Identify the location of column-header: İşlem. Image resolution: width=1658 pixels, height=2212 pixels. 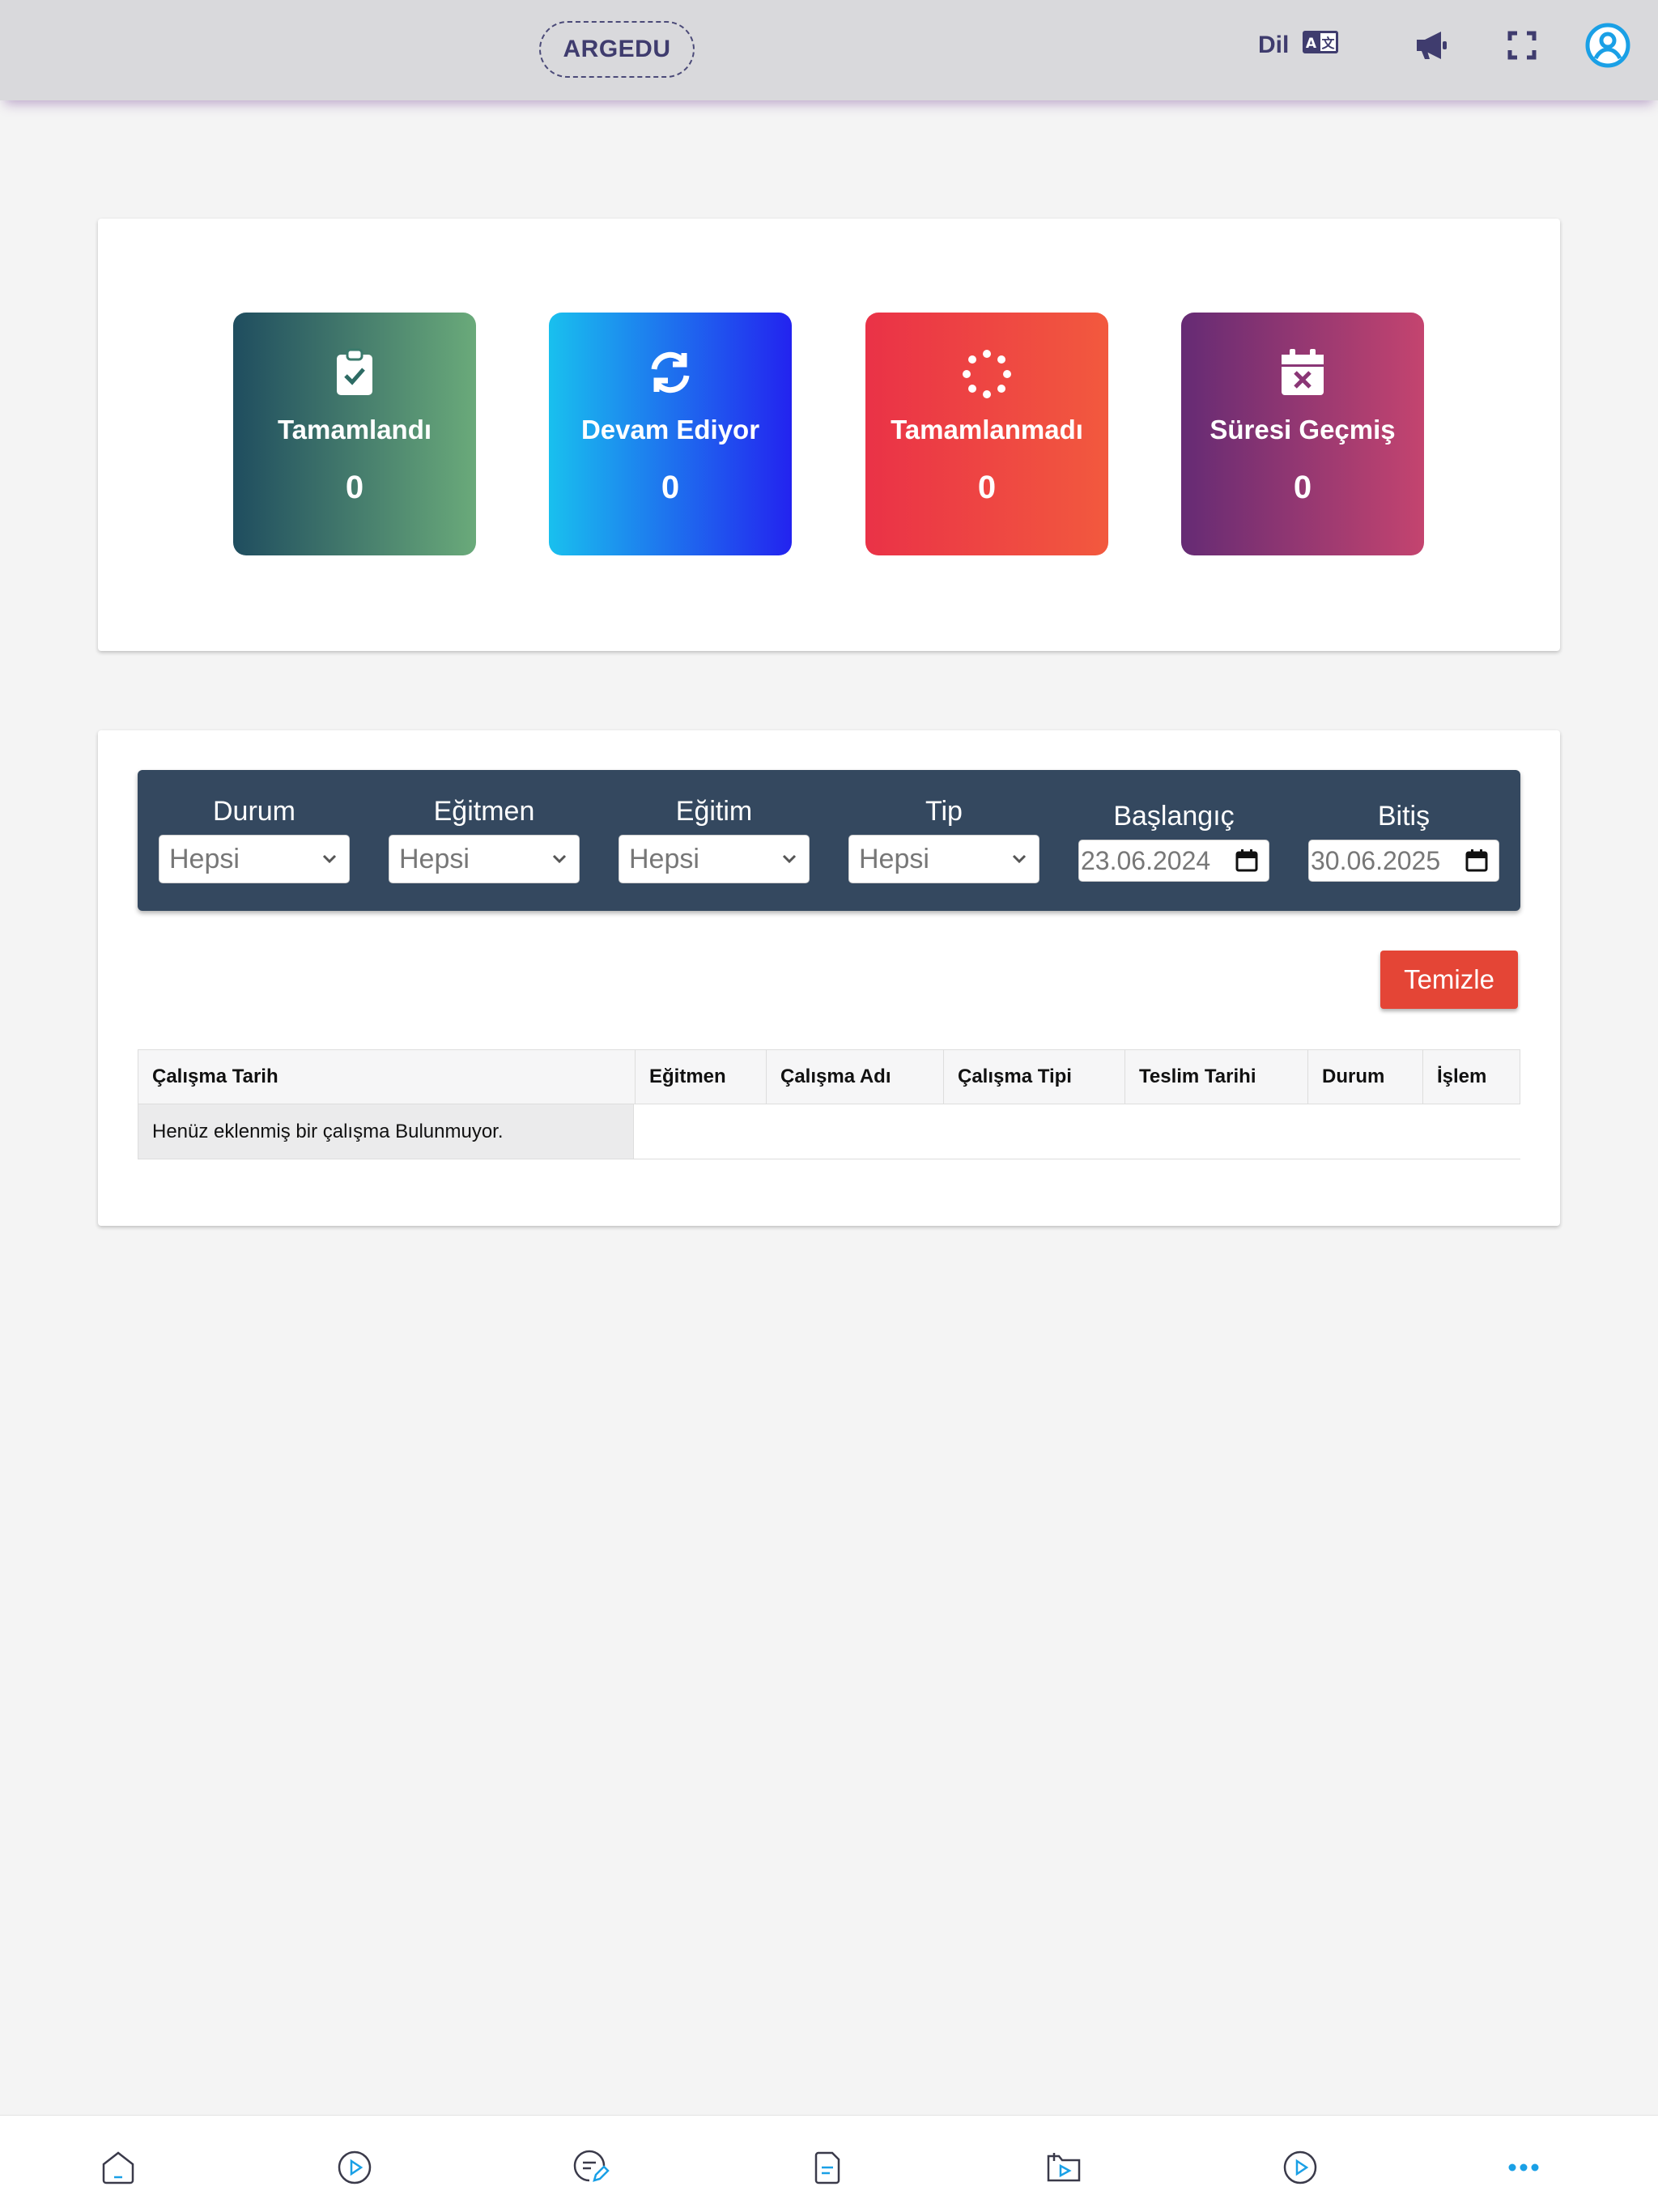
(1471, 1077).